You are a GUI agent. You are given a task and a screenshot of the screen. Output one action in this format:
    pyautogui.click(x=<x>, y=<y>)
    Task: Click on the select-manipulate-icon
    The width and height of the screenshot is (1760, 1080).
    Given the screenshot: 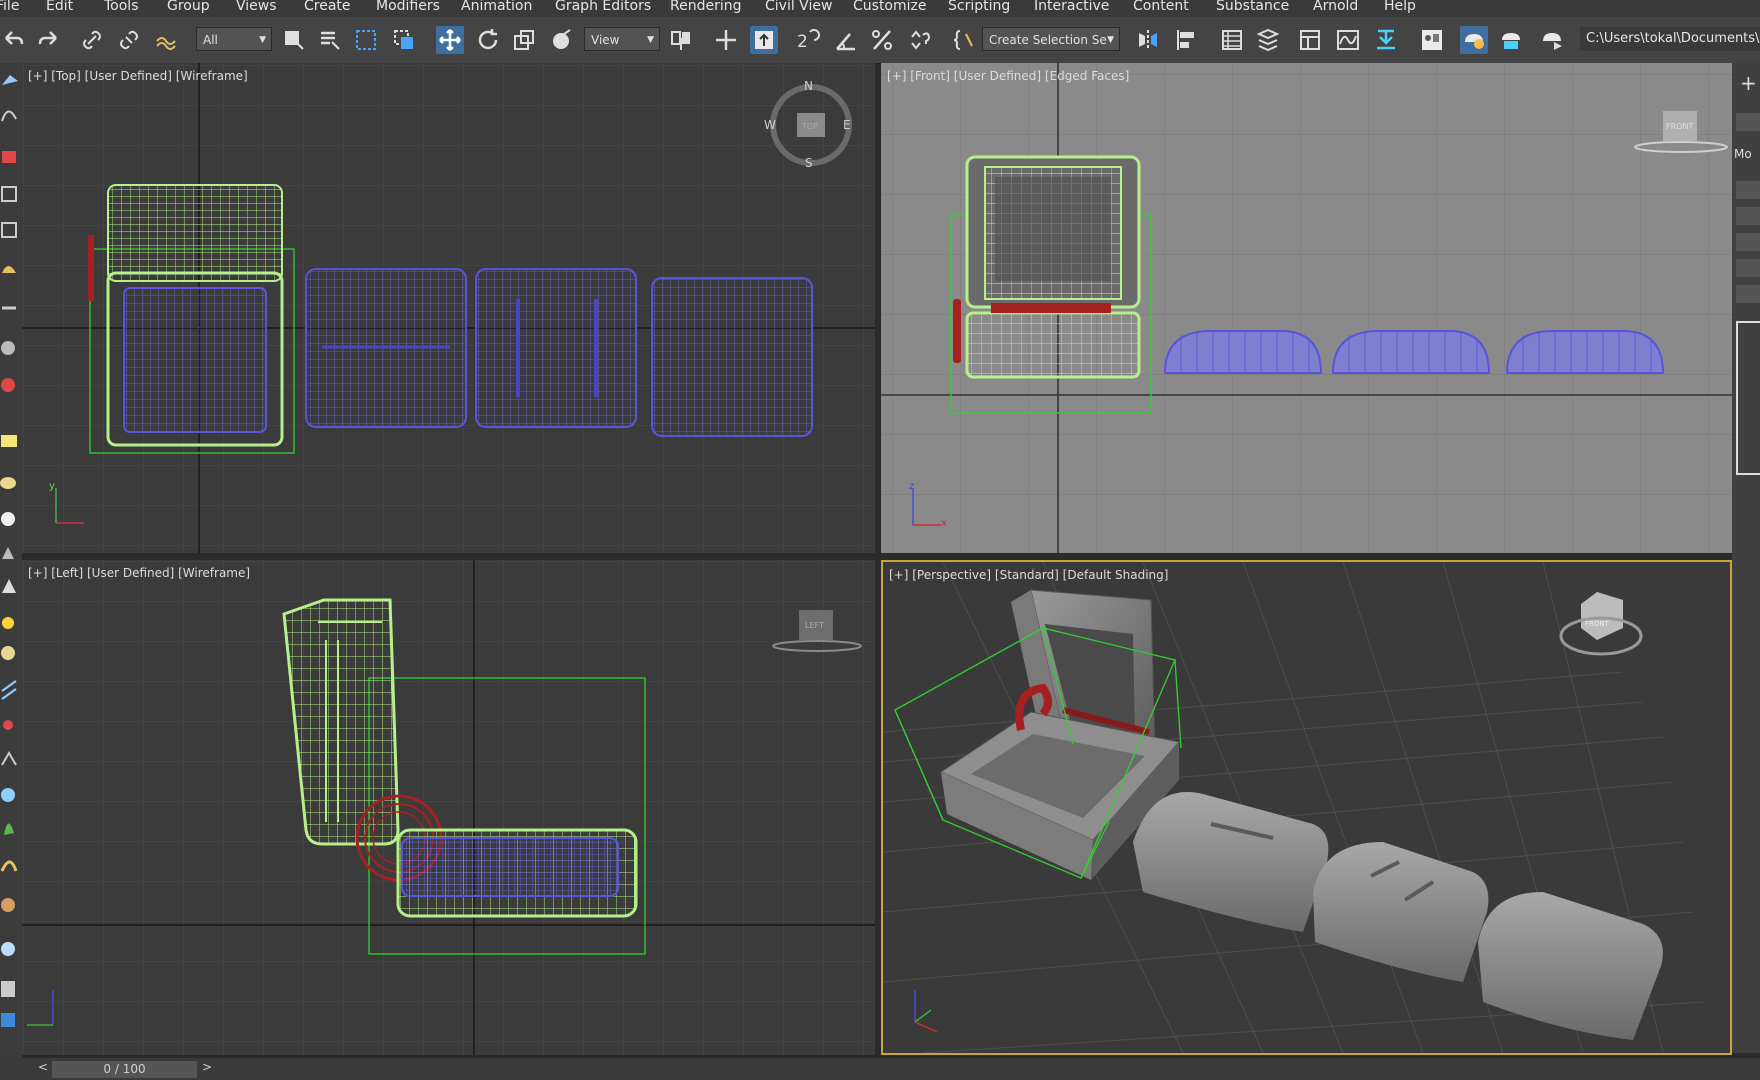 What is the action you would take?
    pyautogui.click(x=726, y=40)
    